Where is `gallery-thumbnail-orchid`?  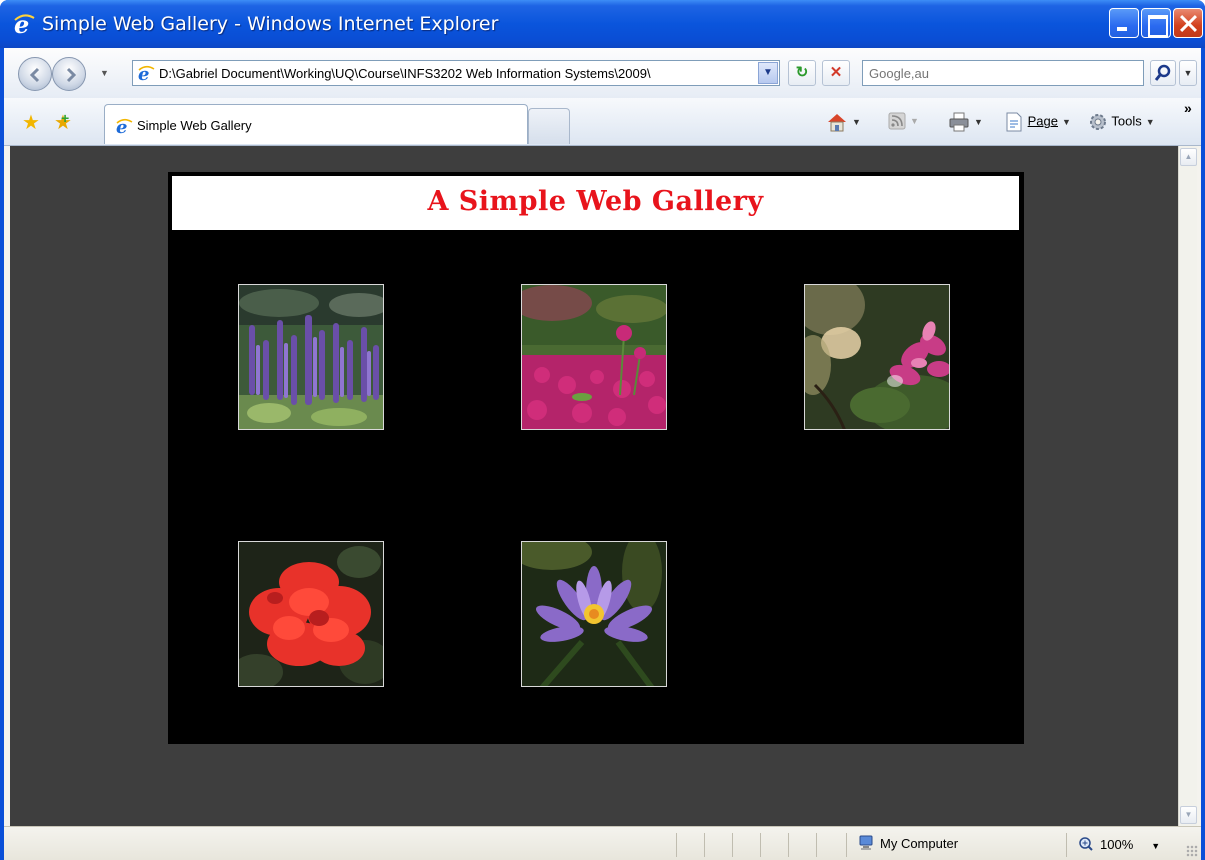
gallery-thumbnail-orchid is located at coordinates (877, 357).